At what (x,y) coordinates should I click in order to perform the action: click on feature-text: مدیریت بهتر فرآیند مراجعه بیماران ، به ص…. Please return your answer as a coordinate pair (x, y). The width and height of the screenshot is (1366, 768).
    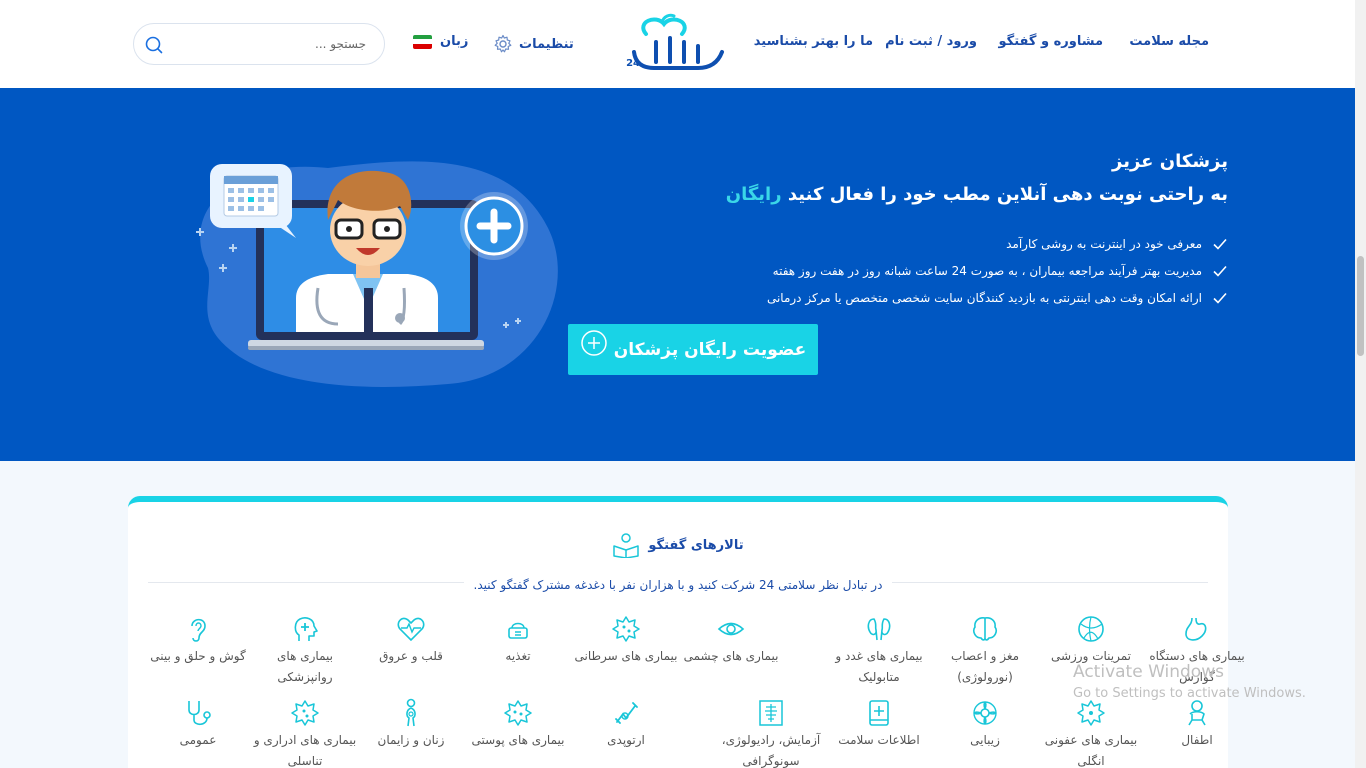
    Looking at the image, I should click on (987, 270).